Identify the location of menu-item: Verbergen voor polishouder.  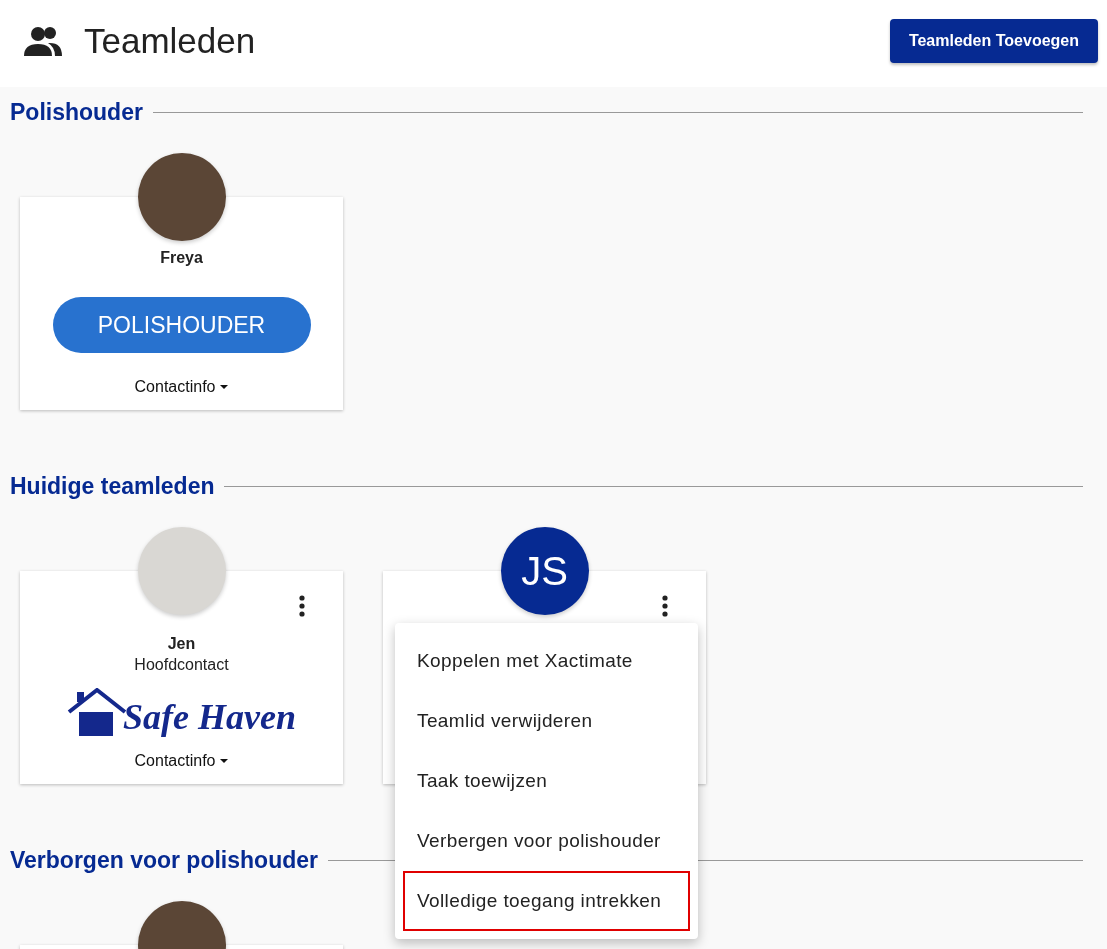
(546, 841).